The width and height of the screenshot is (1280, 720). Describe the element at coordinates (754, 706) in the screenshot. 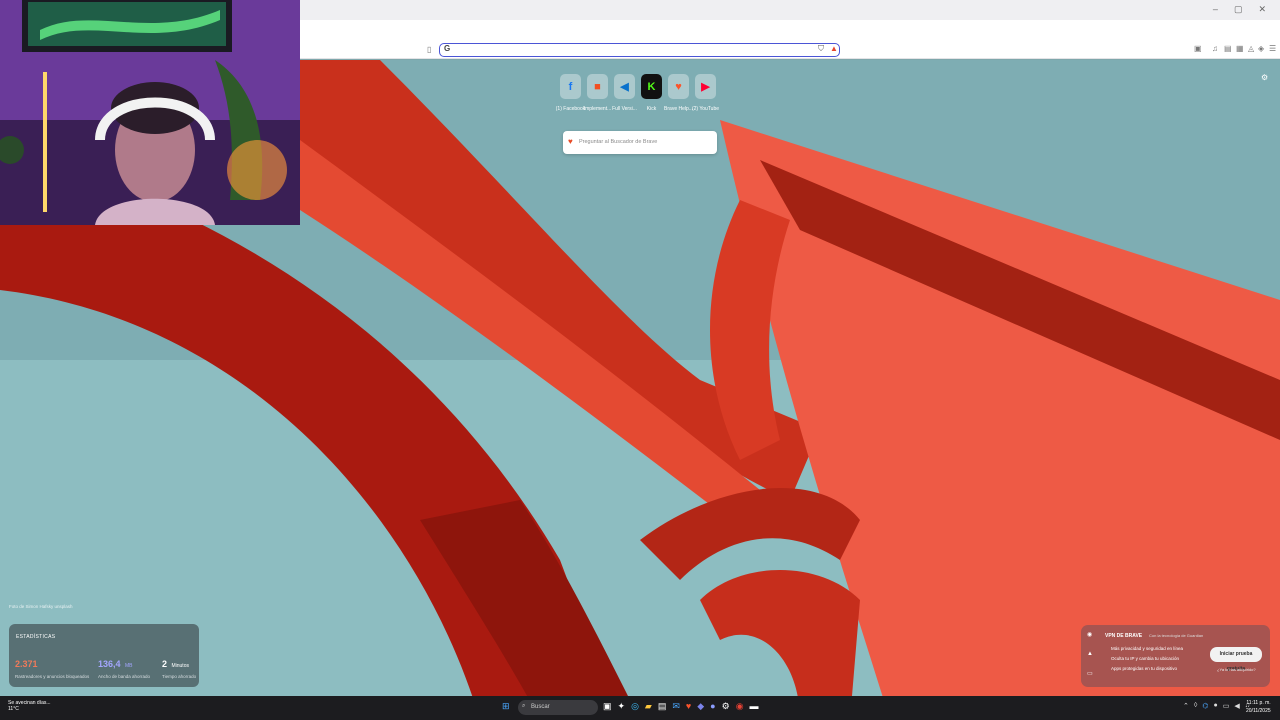

I see `terminal-icon: ▬` at that location.